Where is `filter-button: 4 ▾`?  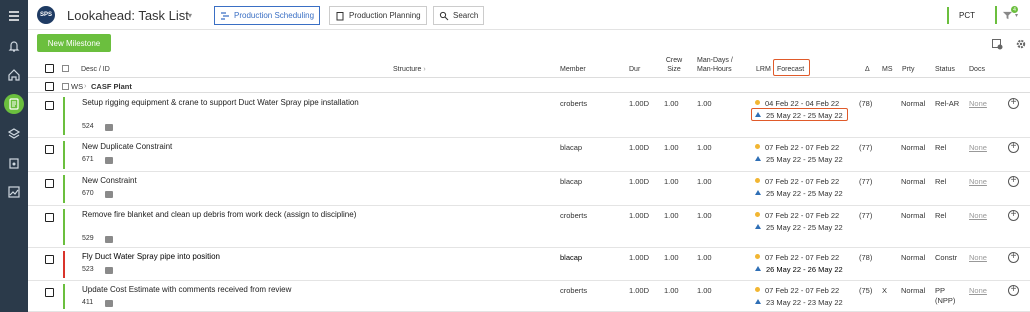 filter-button: 4 ▾ is located at coordinates (1009, 15).